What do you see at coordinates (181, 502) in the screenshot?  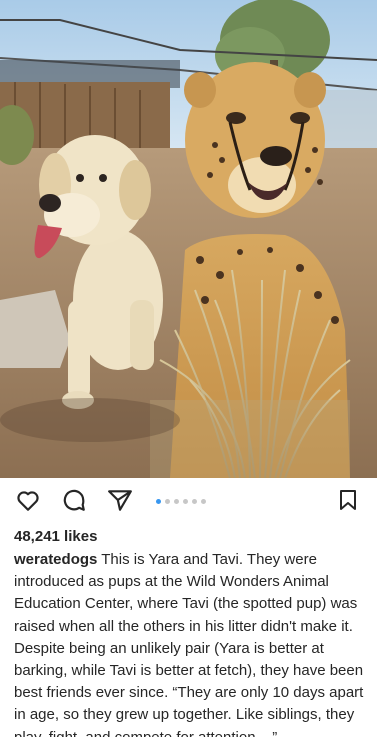 I see `carousel-indicator` at bounding box center [181, 502].